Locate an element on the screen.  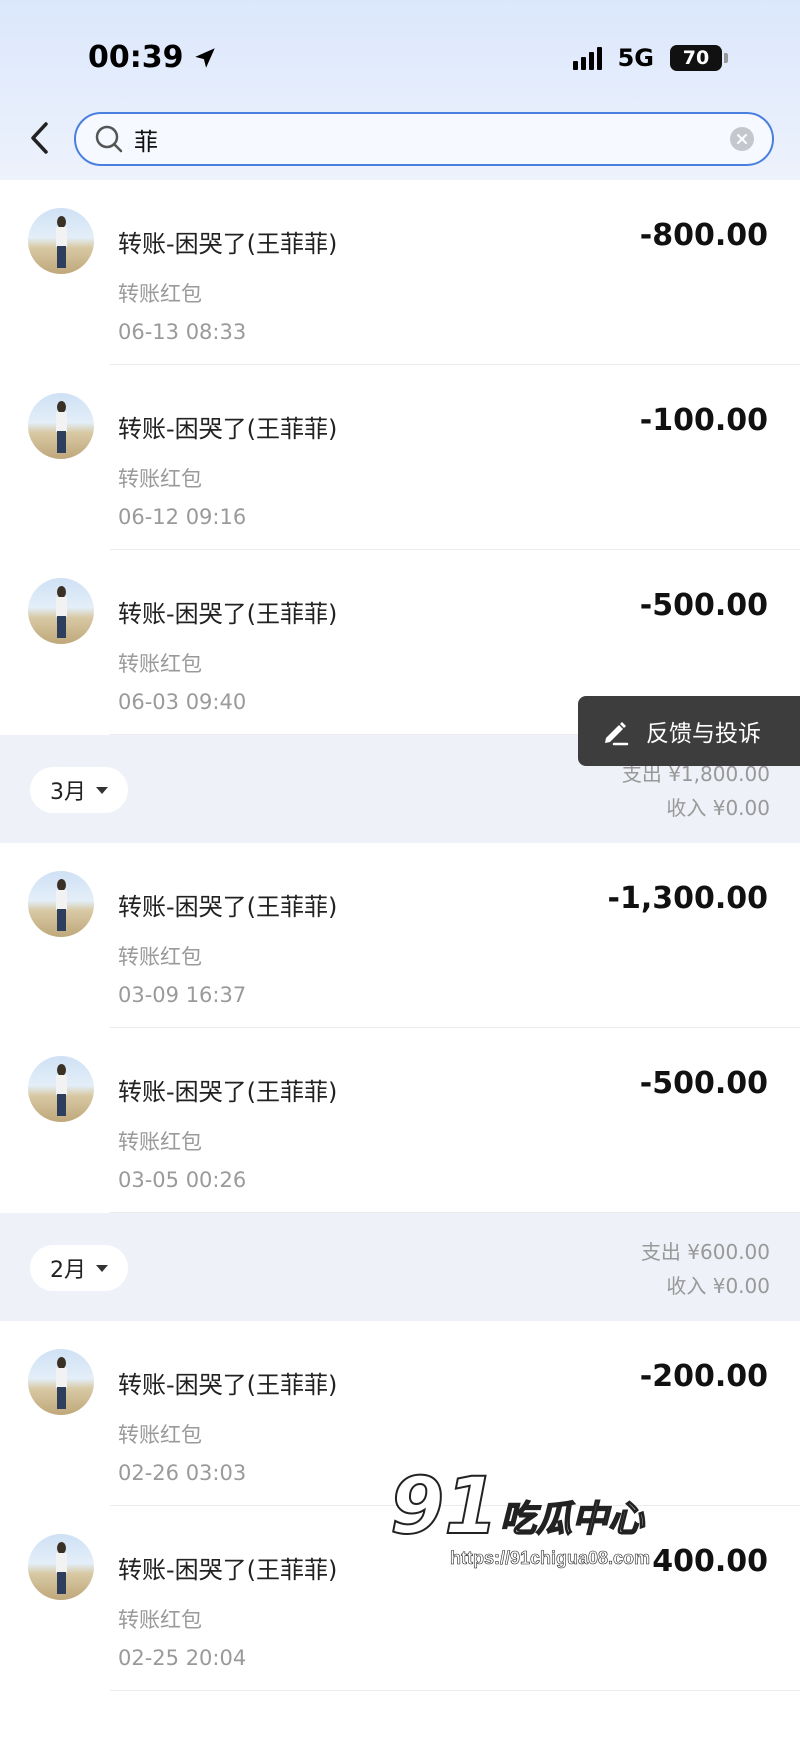
month-summary: 支出 ¥600.00 收入 ¥0.00 is located at coordinates (705, 1269).